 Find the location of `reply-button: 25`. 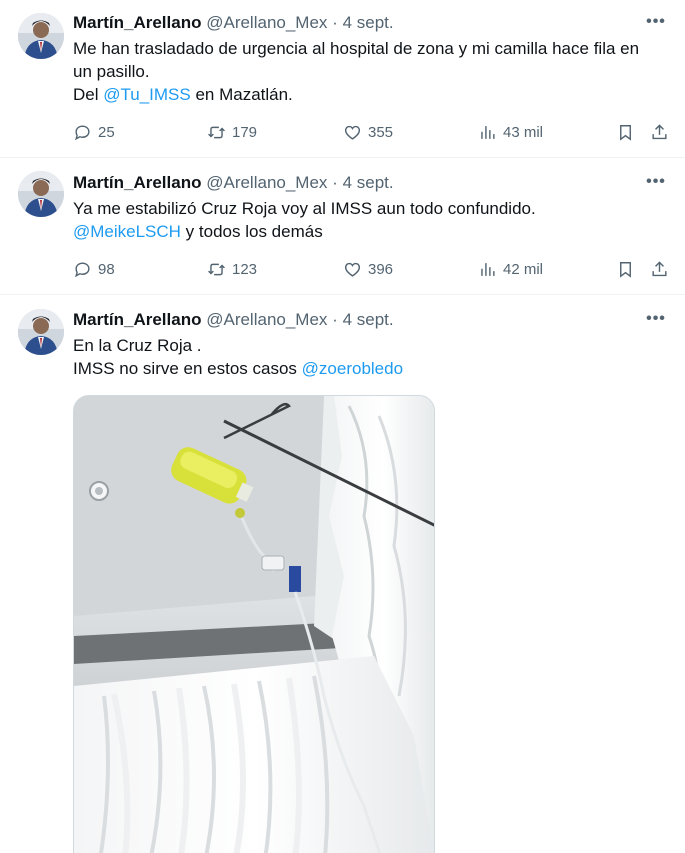

reply-button: 25 is located at coordinates (94, 132).